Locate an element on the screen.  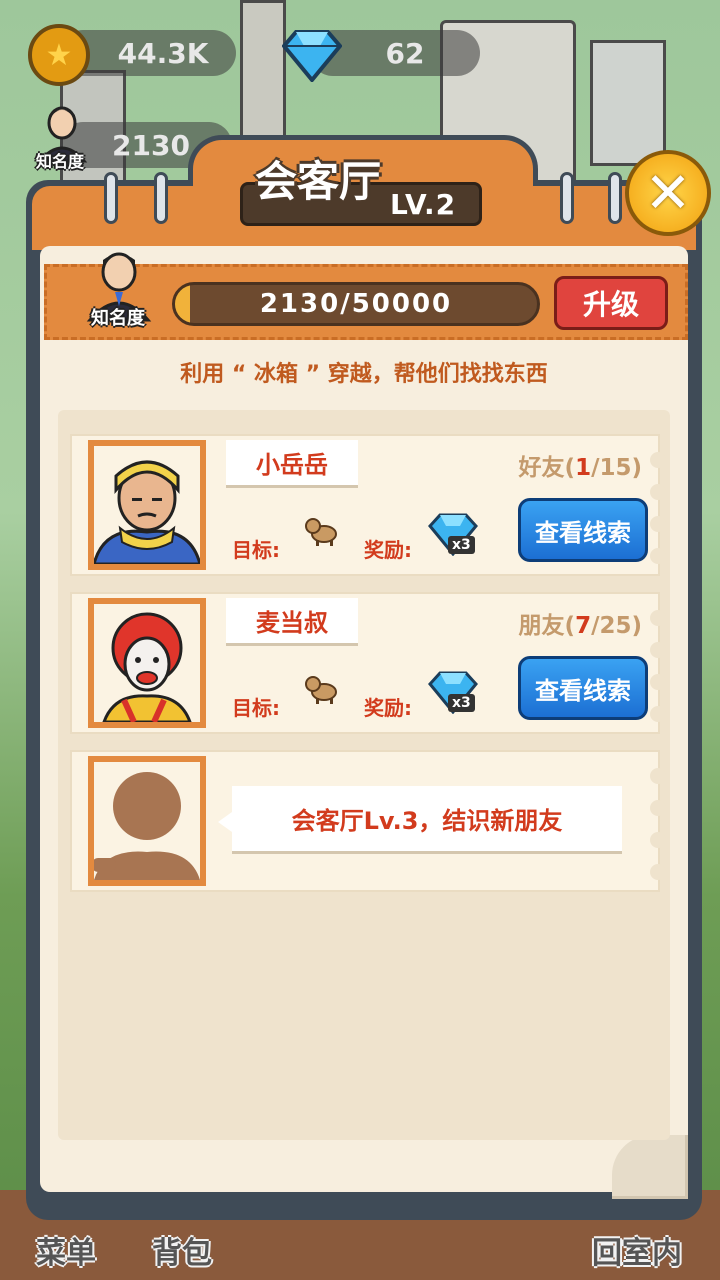
upgrade-button: 升级 is located at coordinates (611, 303).